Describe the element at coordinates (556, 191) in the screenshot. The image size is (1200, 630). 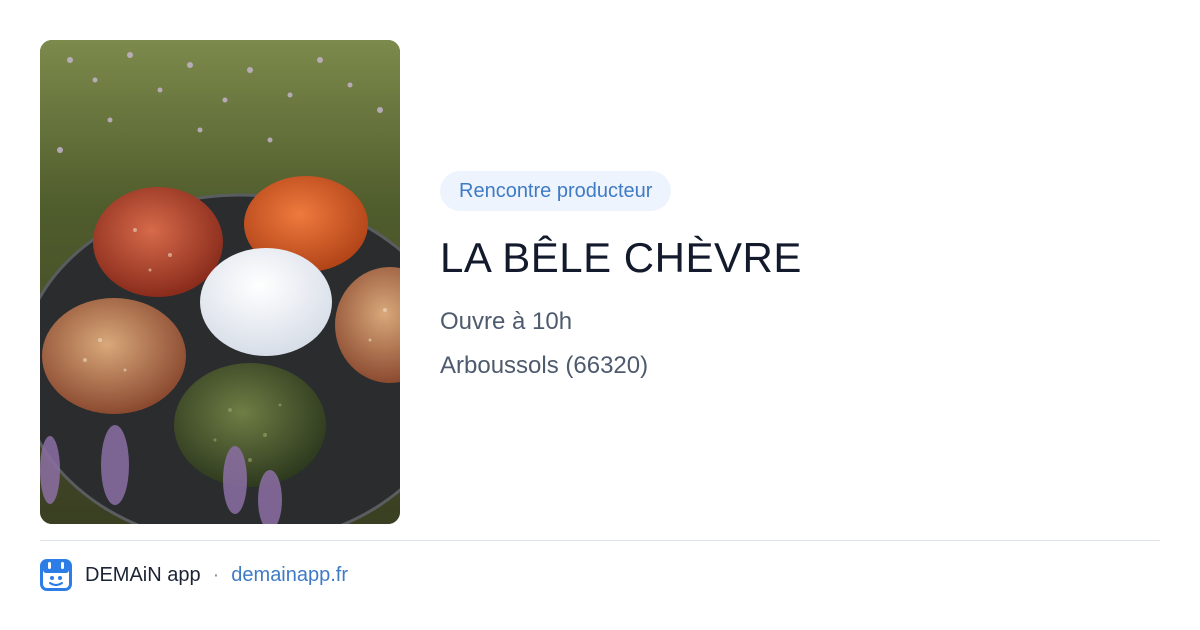
I see `category-badge: Rencontre producteur` at that location.